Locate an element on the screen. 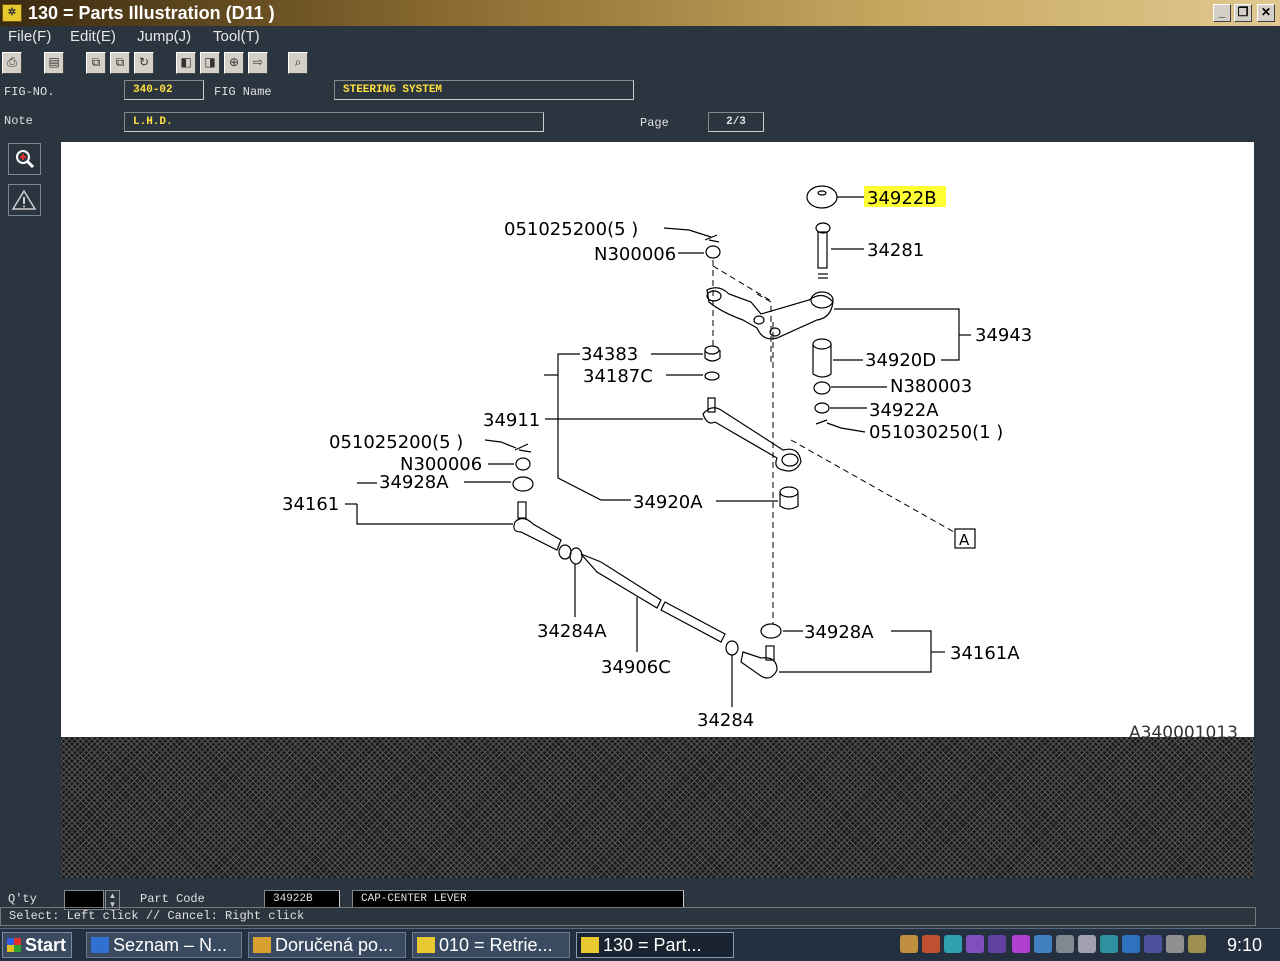 The height and width of the screenshot is (961, 1280). print-icon: ⎙ is located at coordinates (12, 63).